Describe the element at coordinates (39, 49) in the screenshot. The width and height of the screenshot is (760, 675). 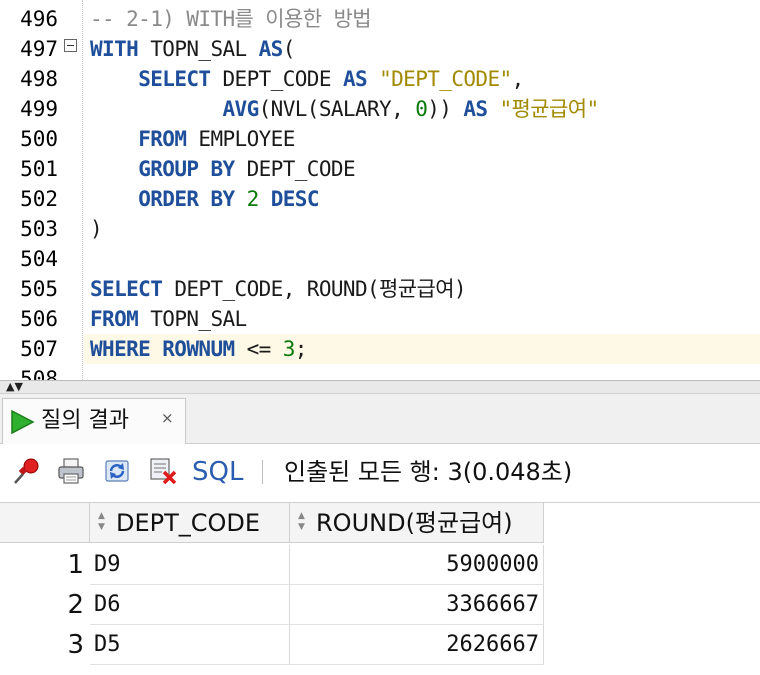
I see `line-number: 497` at that location.